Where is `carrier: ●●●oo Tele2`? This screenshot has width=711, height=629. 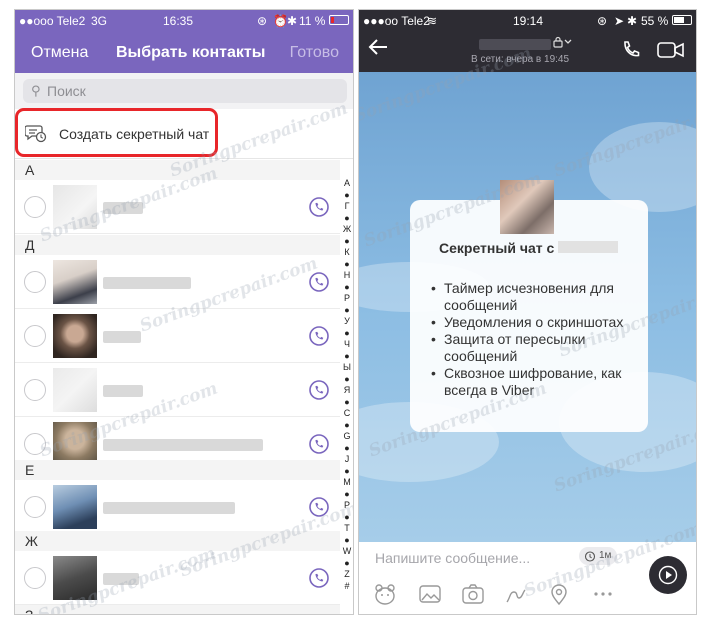 carrier: ●●●oo Tele2 is located at coordinates (396, 21).